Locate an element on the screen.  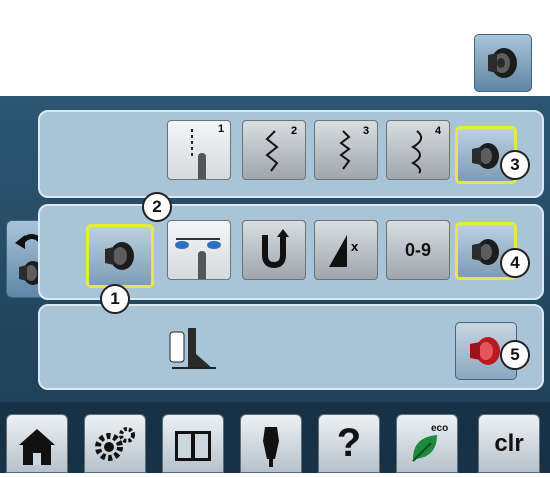
master-sound-button is located at coordinates (120, 256).